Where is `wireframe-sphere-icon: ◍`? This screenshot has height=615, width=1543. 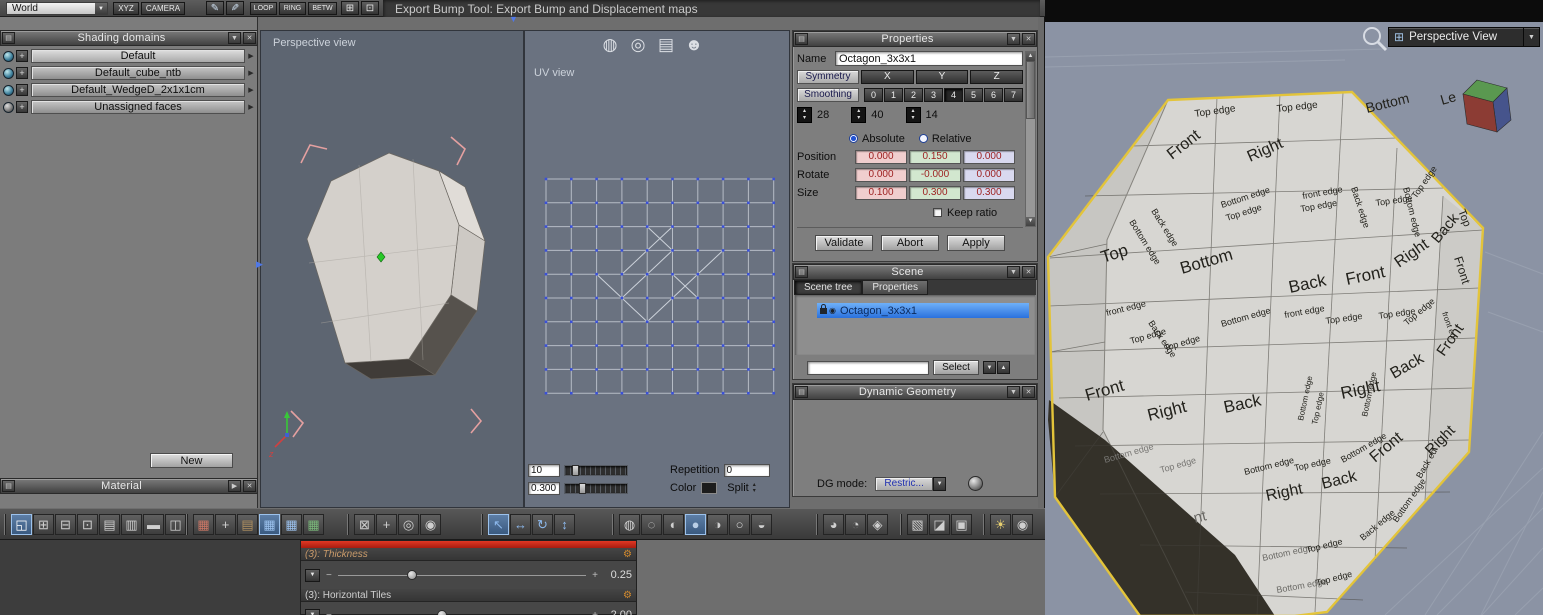
wireframe-sphere-icon: ◍ is located at coordinates (629, 524).